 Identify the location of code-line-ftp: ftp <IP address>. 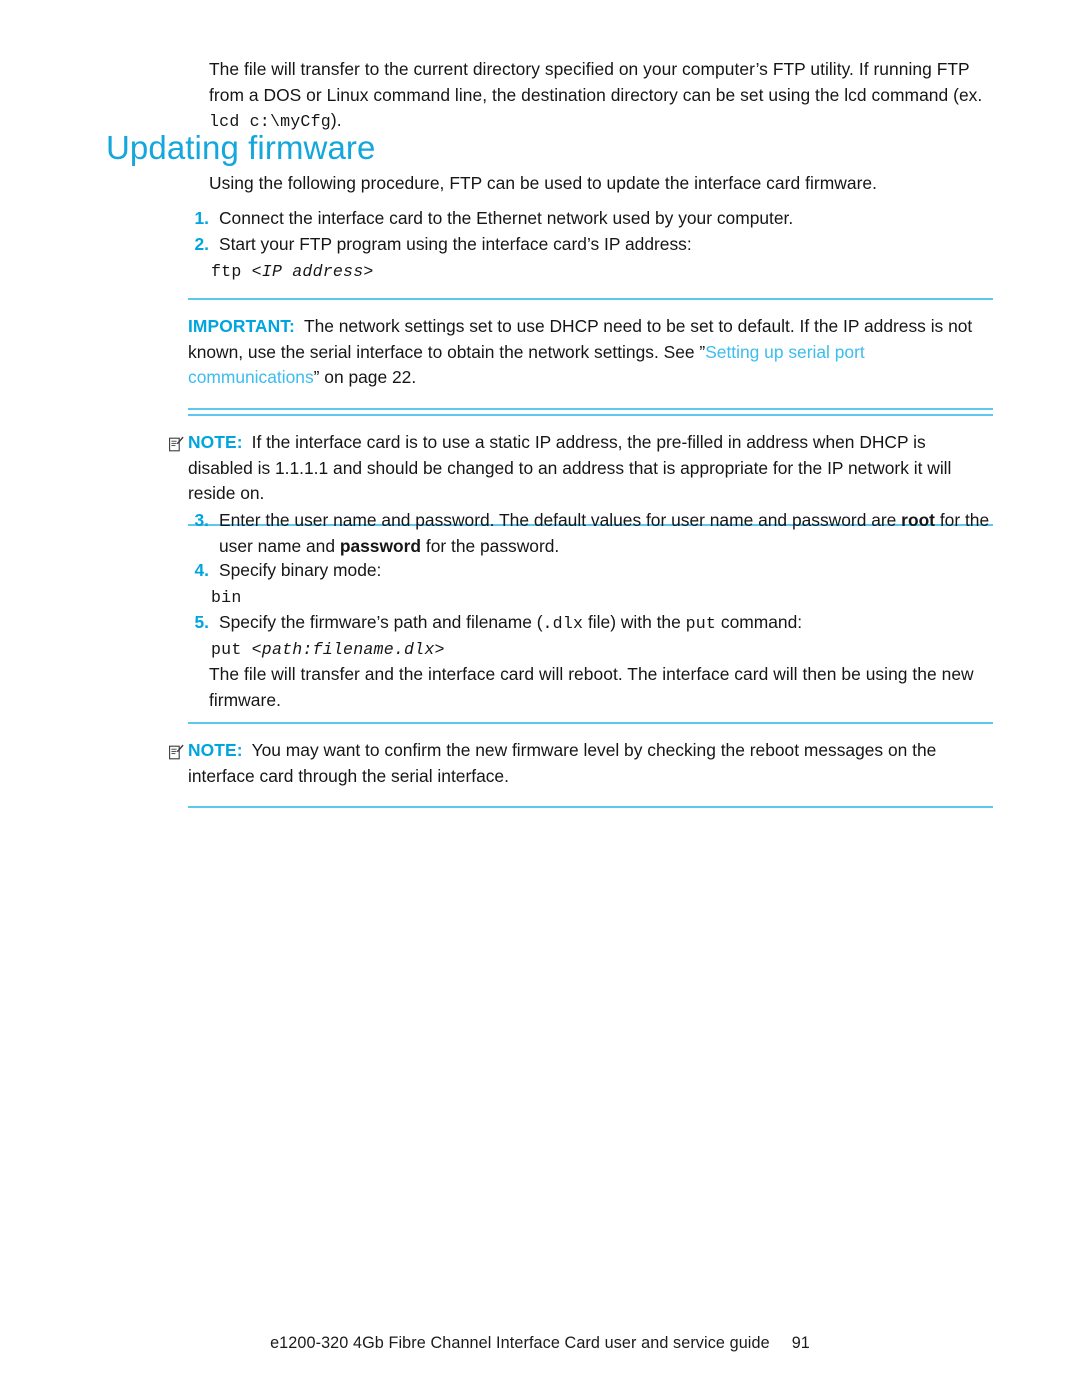
(603, 271).